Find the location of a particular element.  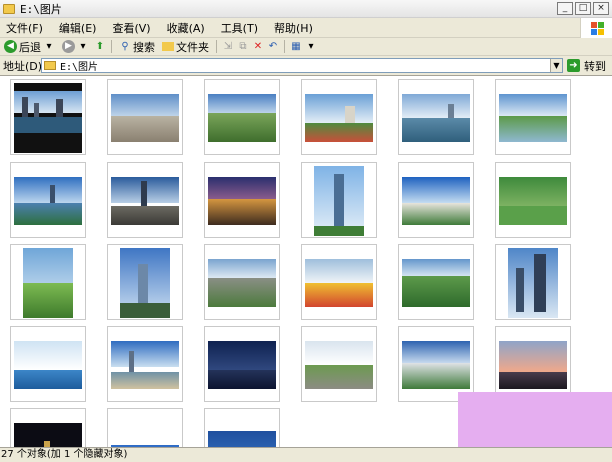

address-path: E:\图片 is located at coordinates (79, 67).